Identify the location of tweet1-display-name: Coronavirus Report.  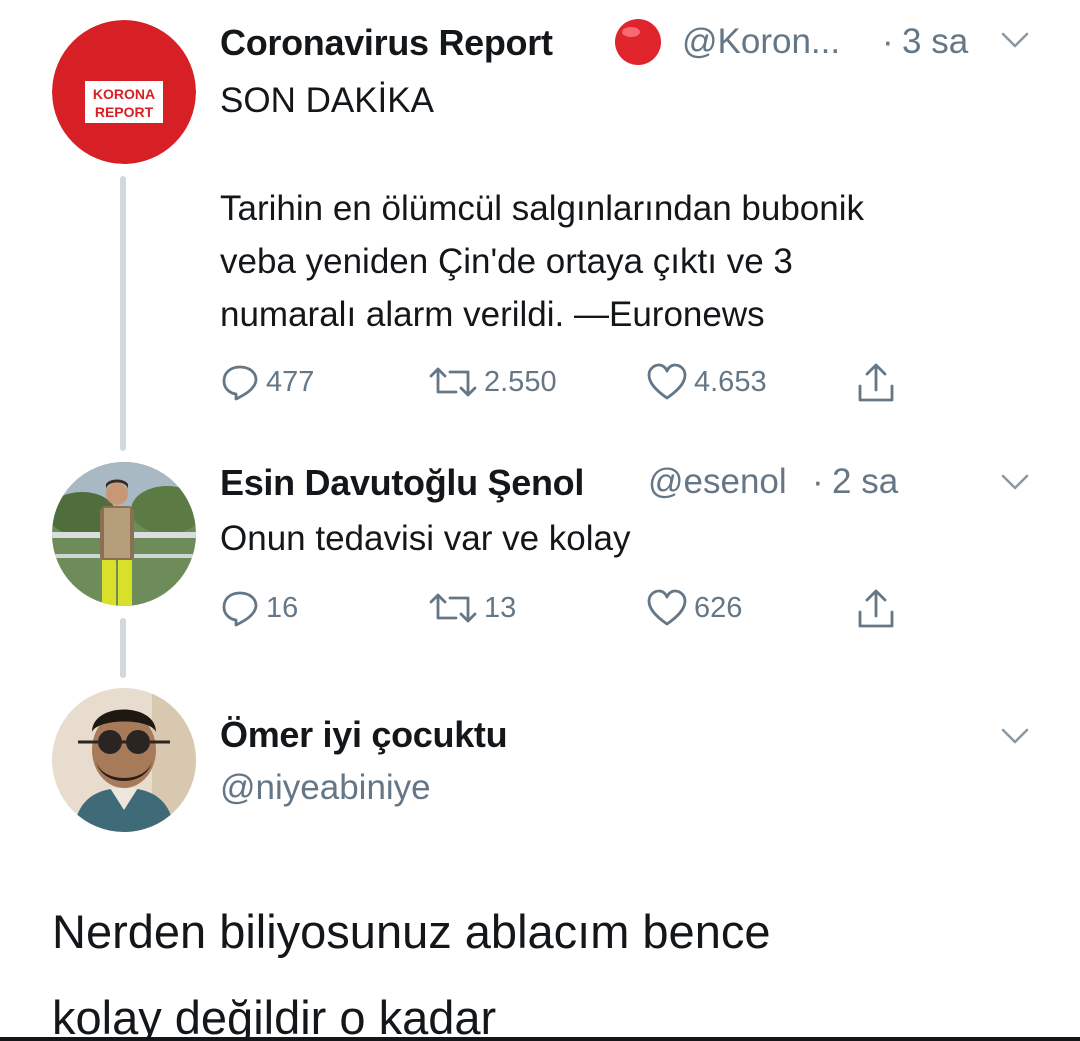
(386, 43).